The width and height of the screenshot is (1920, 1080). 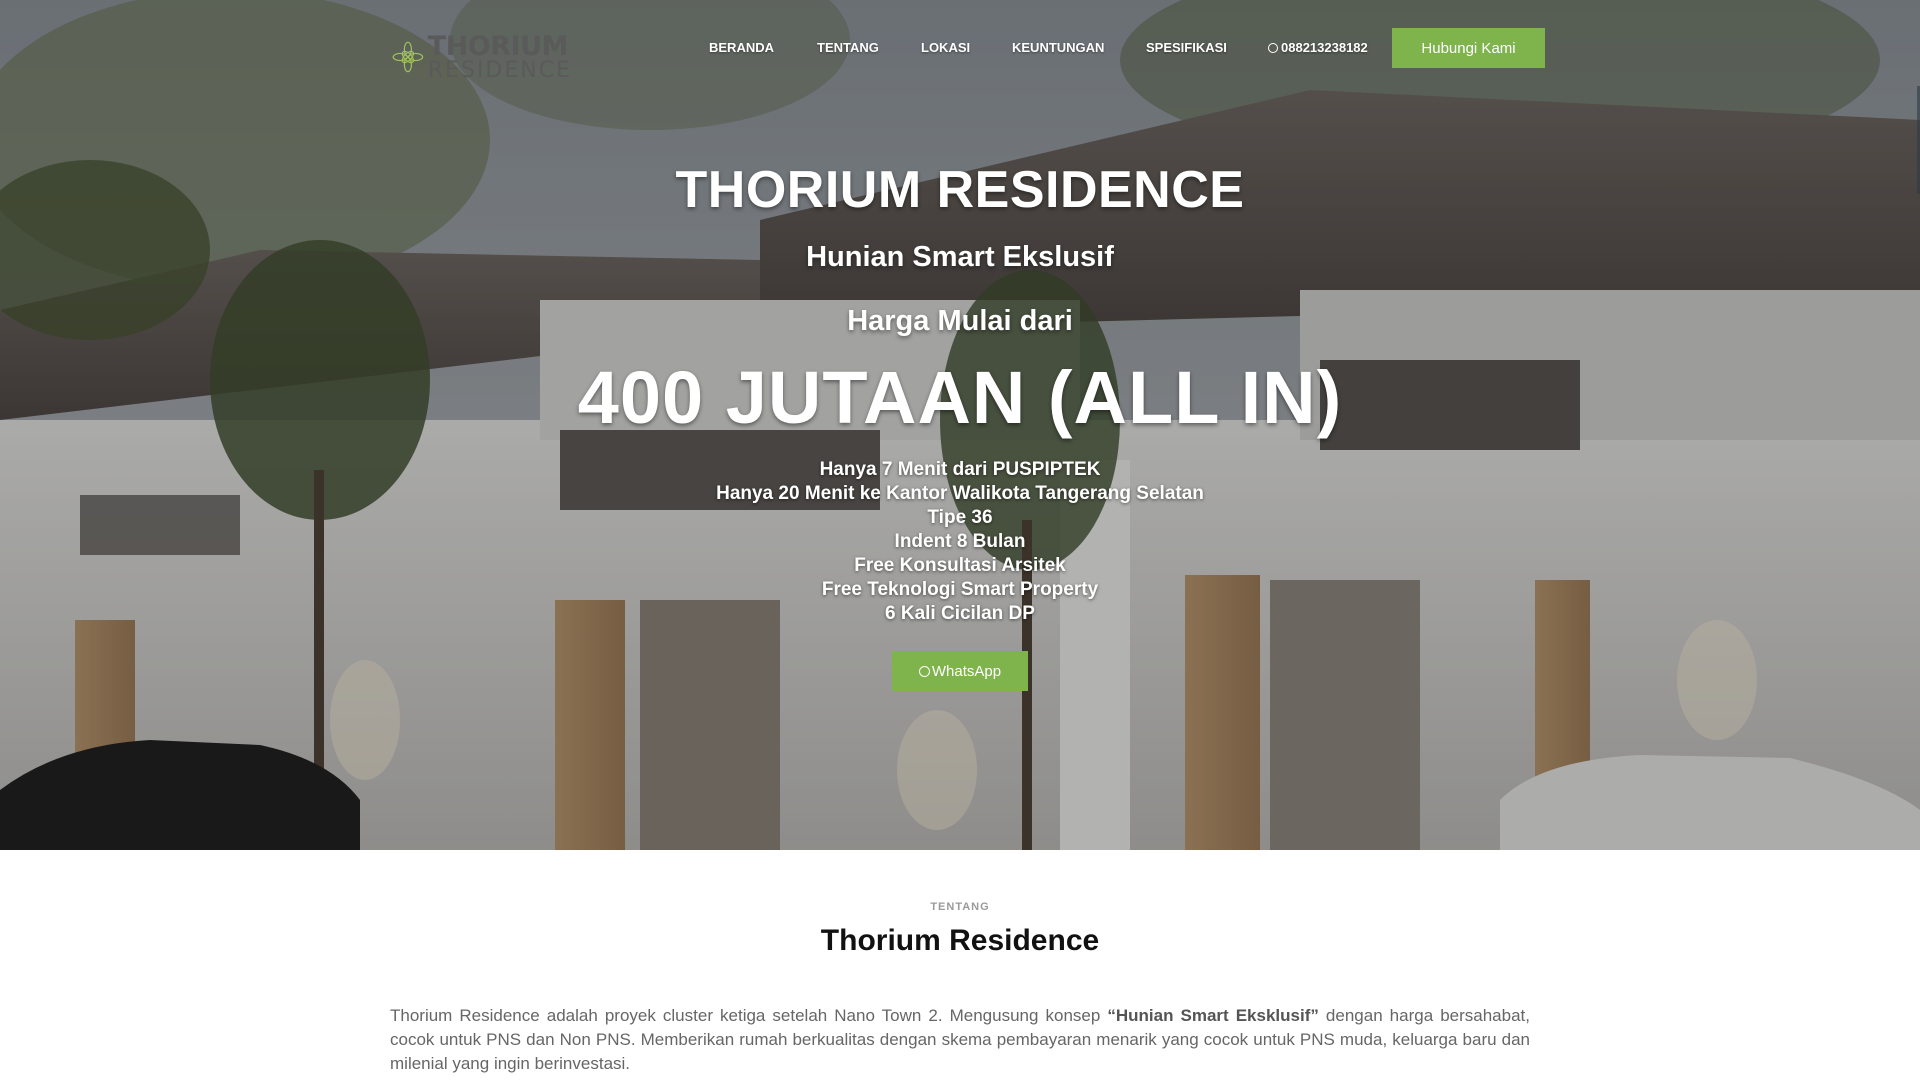 I want to click on hero-title: THORIUM RESIDENCE, so click(x=960, y=190).